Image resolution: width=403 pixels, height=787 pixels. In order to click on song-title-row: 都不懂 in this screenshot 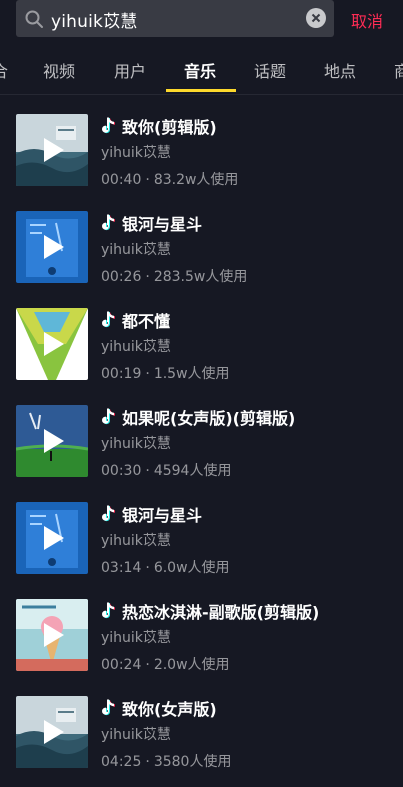, I will do `click(135, 320)`.